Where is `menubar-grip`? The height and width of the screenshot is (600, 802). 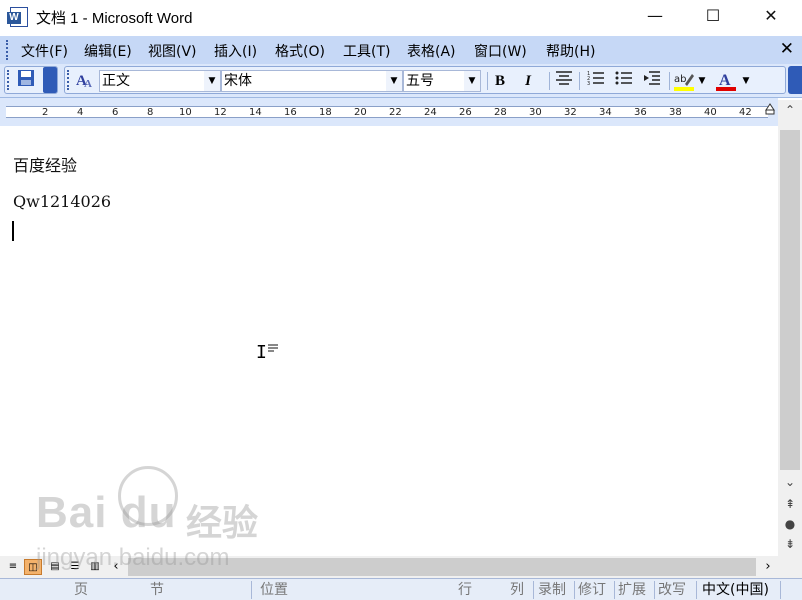
menubar-grip is located at coordinates (7, 50).